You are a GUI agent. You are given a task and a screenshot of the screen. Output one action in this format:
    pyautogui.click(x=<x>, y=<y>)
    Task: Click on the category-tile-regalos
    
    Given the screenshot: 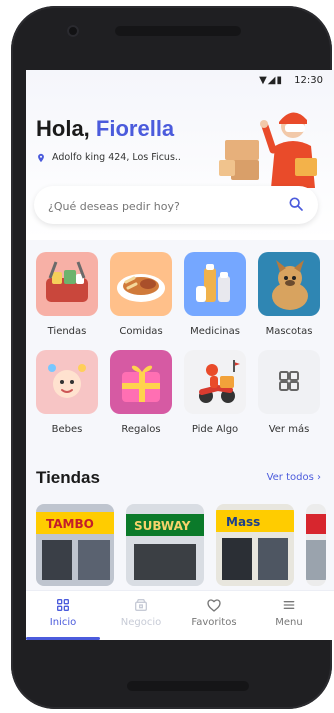 What is the action you would take?
    pyautogui.click(x=141, y=382)
    